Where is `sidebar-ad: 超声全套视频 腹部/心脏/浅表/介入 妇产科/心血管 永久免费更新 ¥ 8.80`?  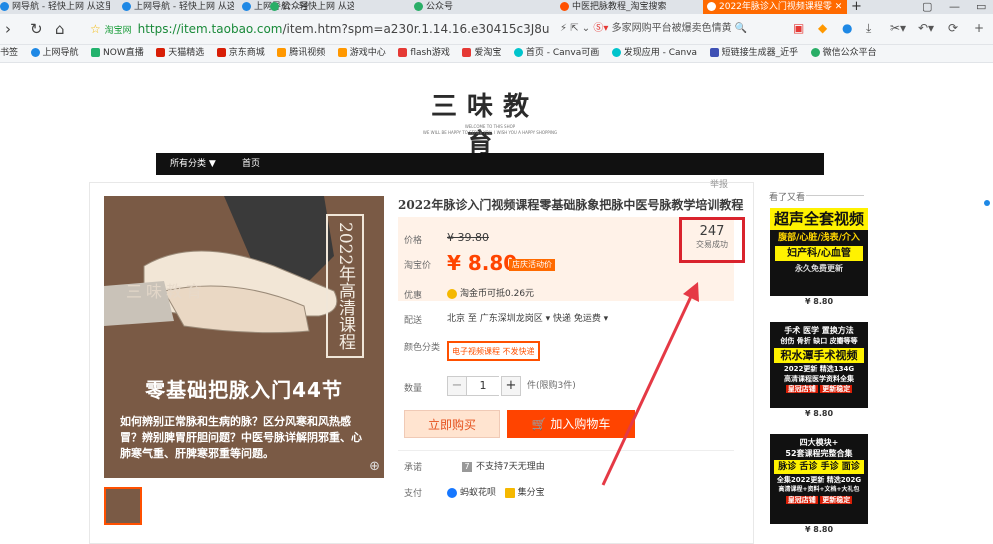 sidebar-ad: 超声全套视频 腹部/心脏/浅表/介入 妇产科/心血管 永久免费更新 ¥ 8.80 is located at coordinates (819, 258).